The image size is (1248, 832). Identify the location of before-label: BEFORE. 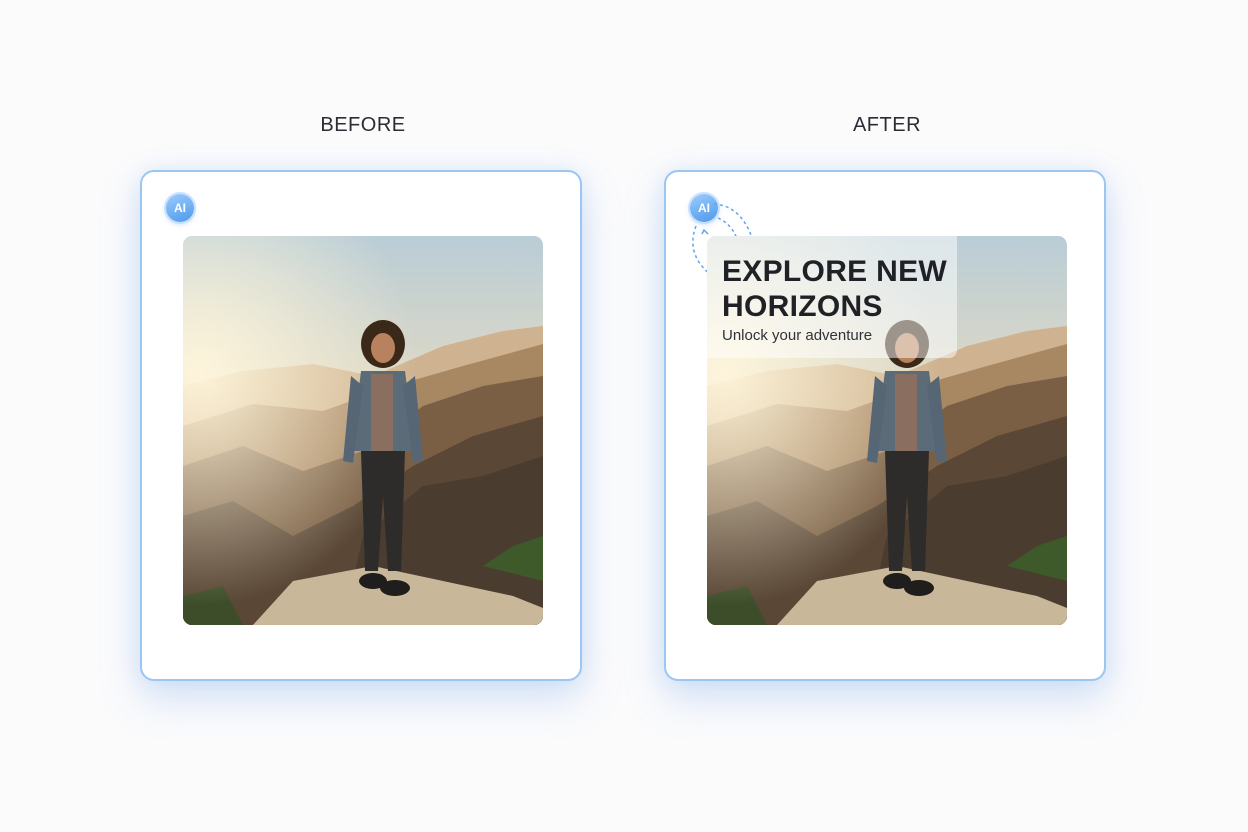
(363, 125).